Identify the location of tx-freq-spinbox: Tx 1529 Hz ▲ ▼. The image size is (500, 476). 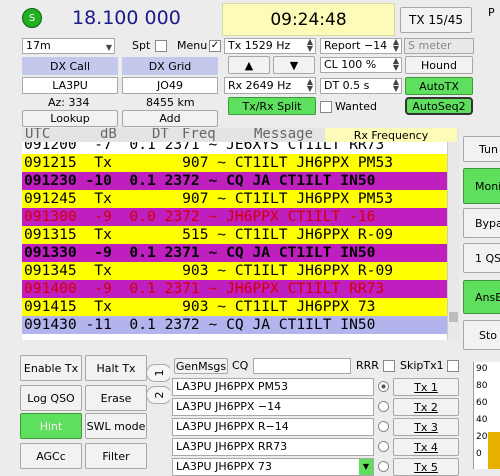
(270, 46).